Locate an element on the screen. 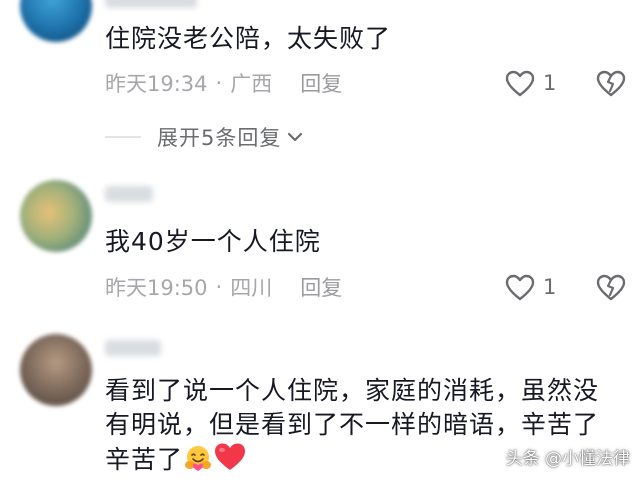 This screenshot has width=640, height=485. comment-location: 广西 is located at coordinates (251, 84).